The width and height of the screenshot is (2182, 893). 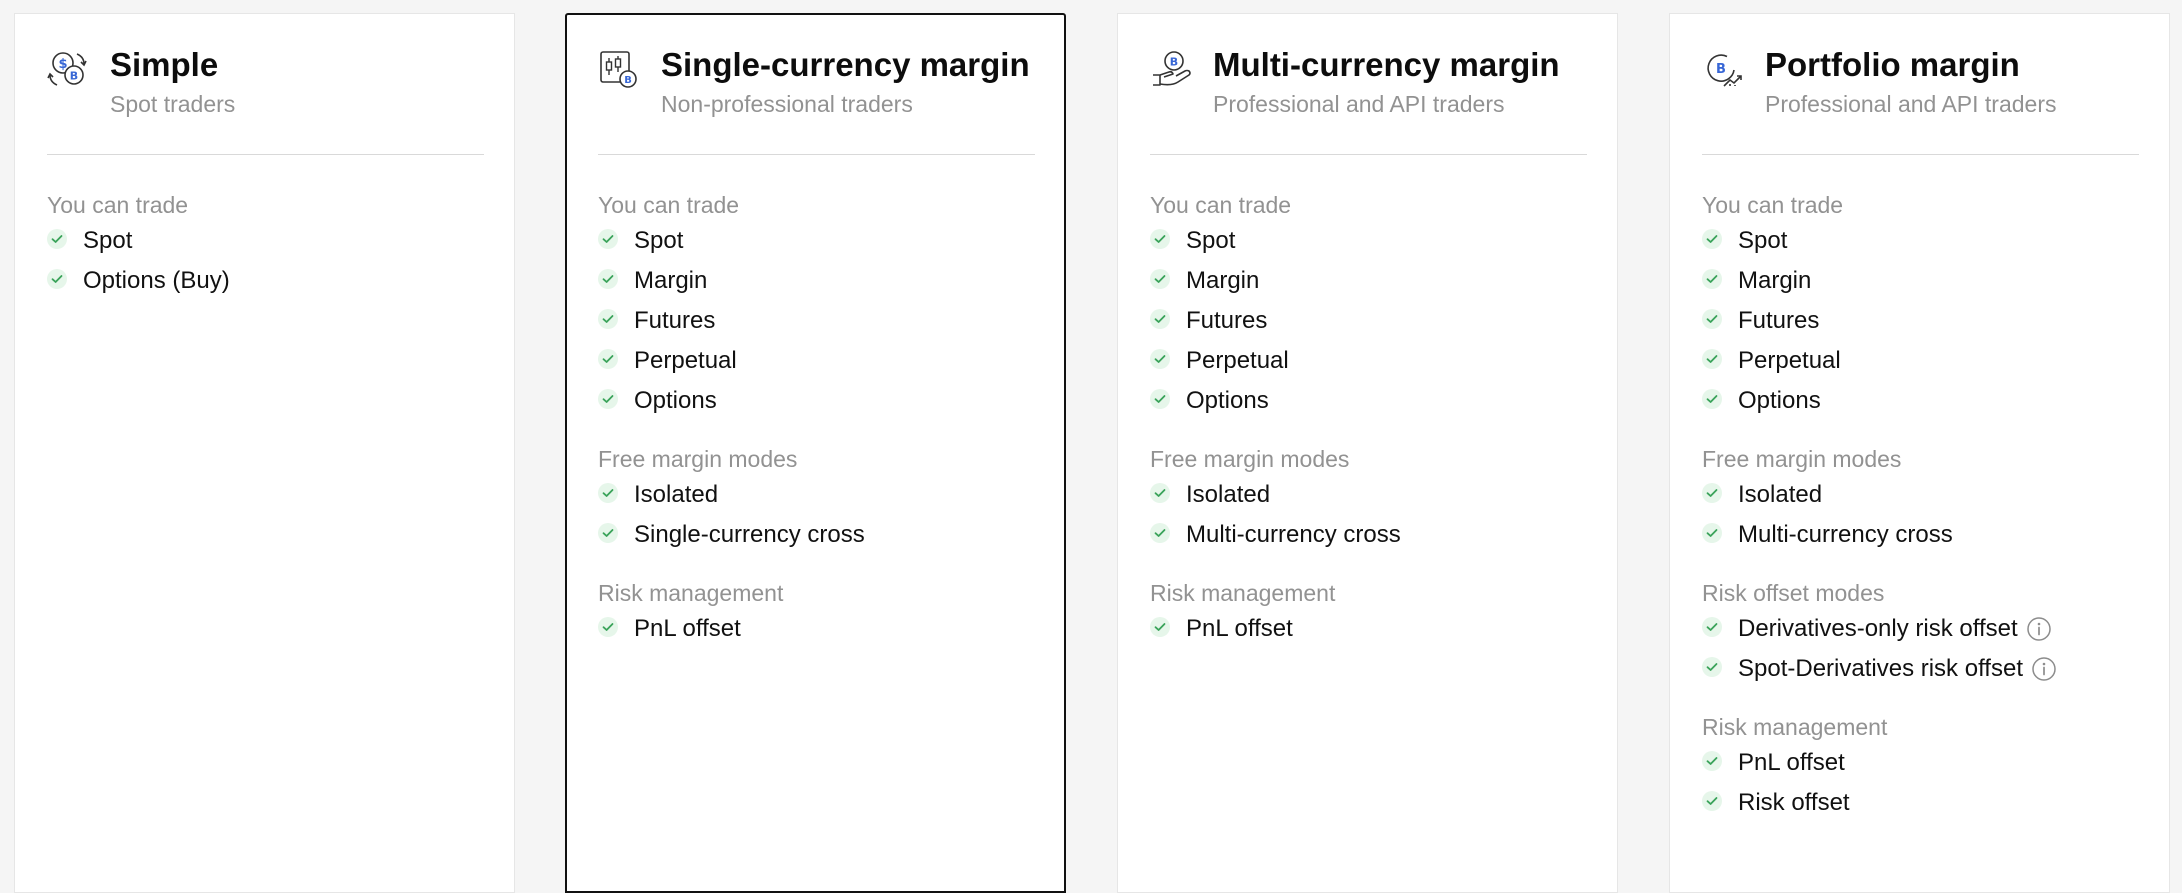 I want to click on plan-features: You can trade Spot Options (Buy), so click(x=265, y=228).